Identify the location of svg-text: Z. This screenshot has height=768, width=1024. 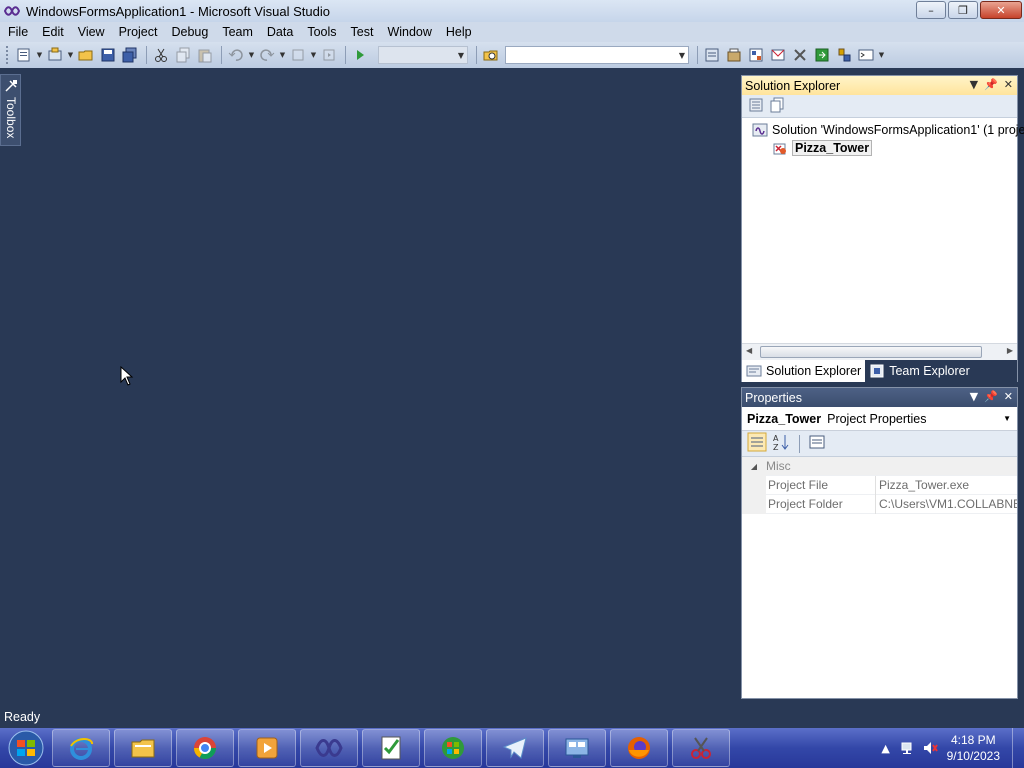
(776, 447).